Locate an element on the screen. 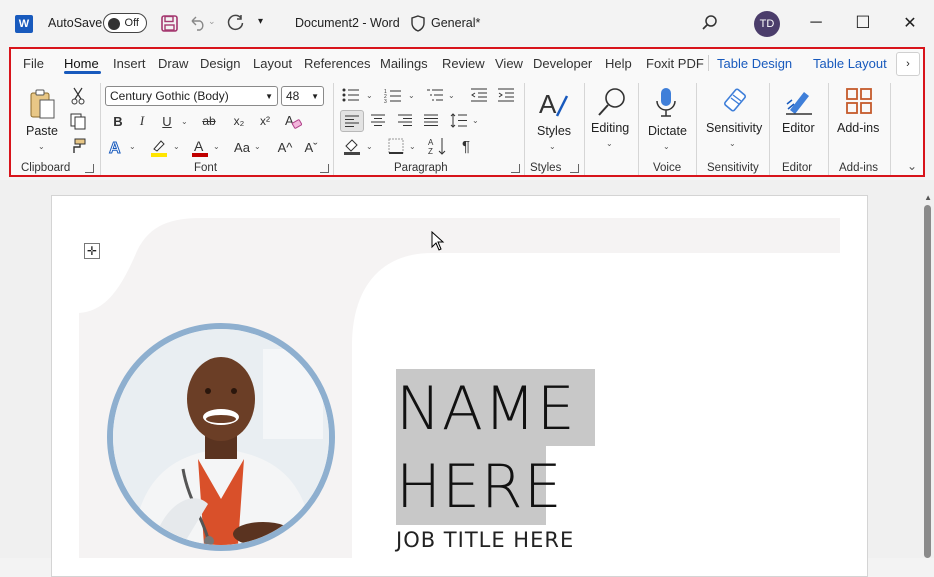 The image size is (934, 577). add-ins-label: Add-ins is located at coordinates (858, 128).